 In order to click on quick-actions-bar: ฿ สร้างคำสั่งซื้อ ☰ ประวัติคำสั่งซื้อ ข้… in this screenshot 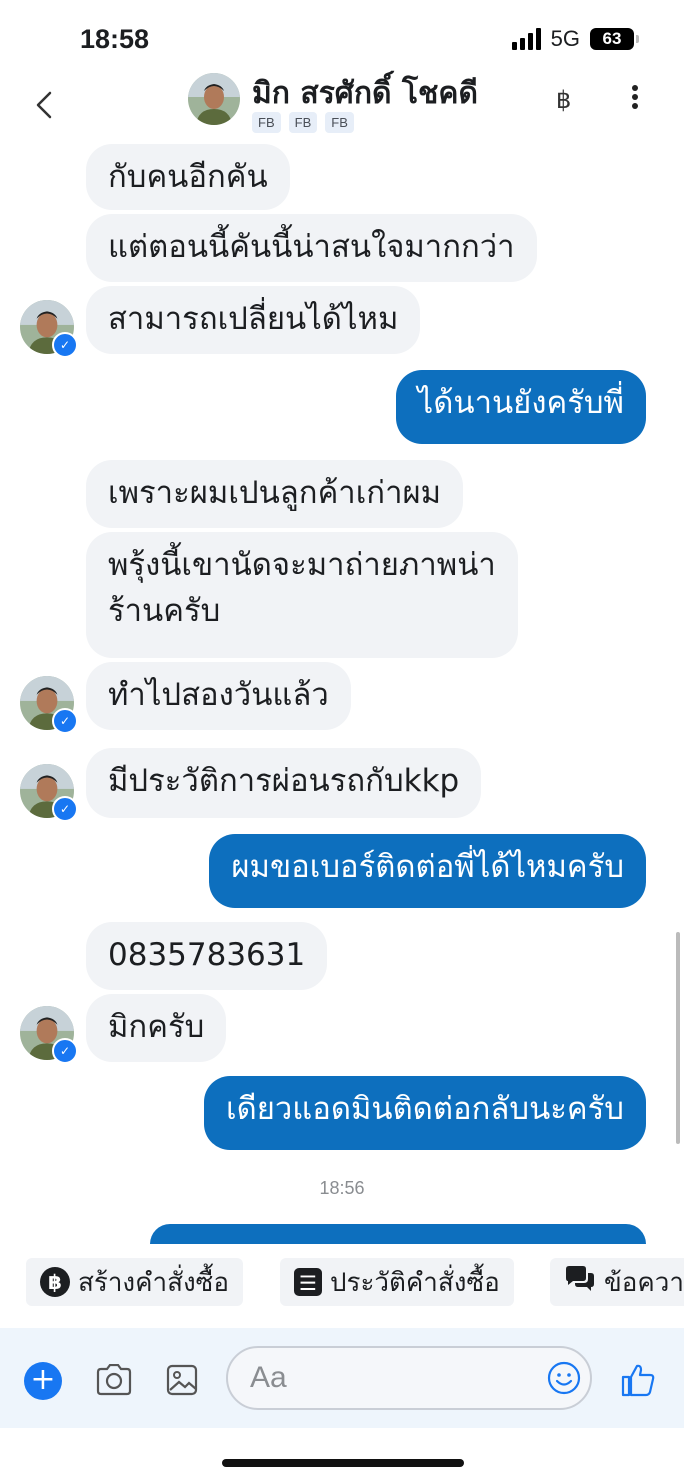, I will do `click(342, 1285)`.